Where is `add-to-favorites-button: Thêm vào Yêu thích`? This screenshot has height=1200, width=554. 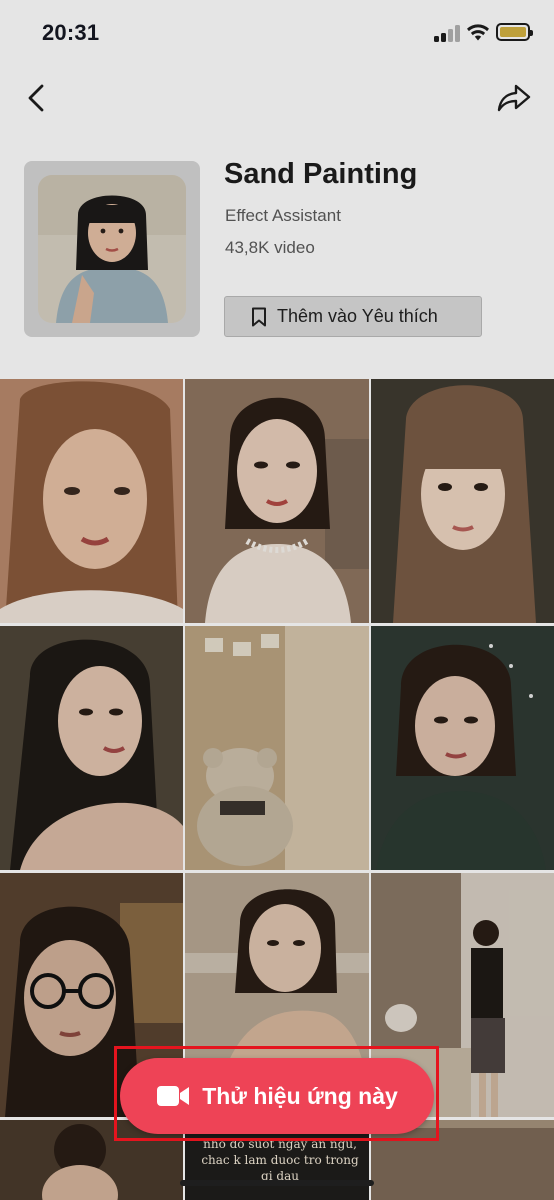 add-to-favorites-button: Thêm vào Yêu thích is located at coordinates (353, 316).